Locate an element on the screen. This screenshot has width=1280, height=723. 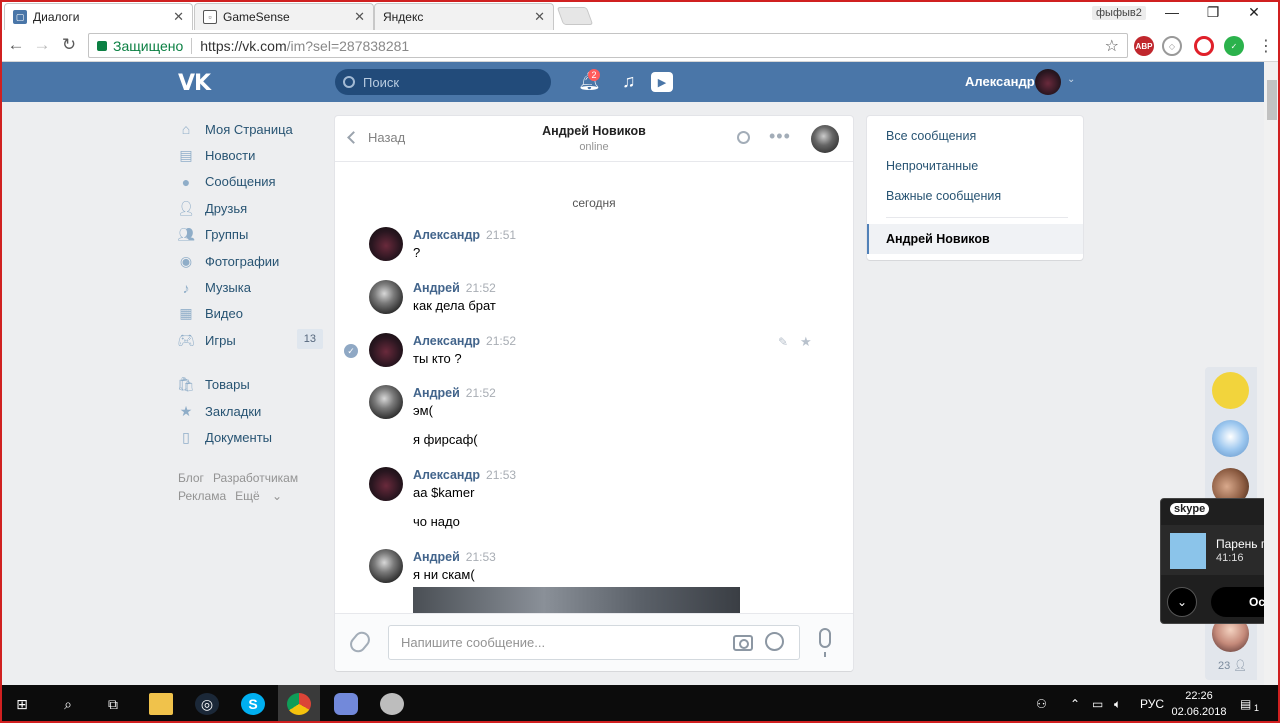
page-scrollbar is located at coordinates (1272, 373).